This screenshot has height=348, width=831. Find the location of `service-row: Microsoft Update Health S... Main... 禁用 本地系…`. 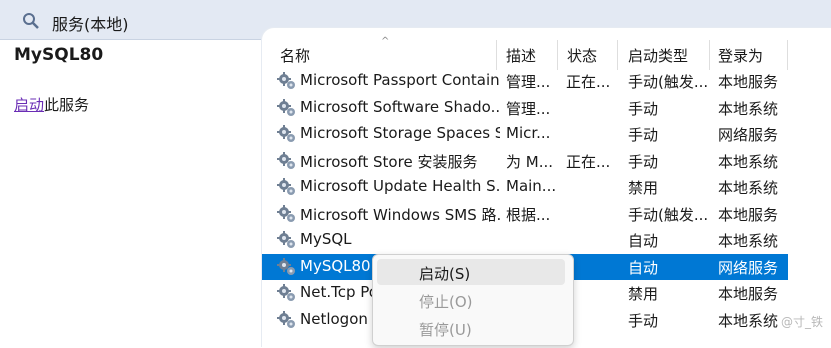

service-row: Microsoft Update Health S... Main... 禁用 本地系… is located at coordinates (525, 187).